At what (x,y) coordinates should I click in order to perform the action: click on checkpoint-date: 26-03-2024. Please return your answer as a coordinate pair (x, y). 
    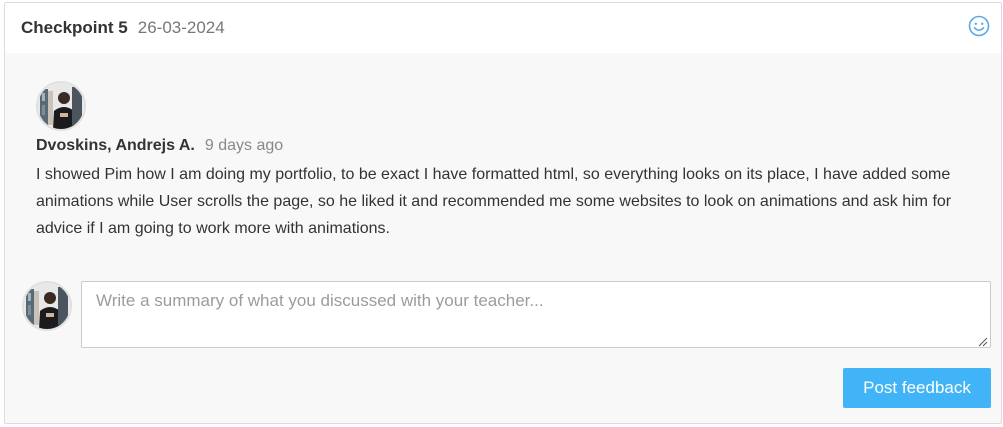
    Looking at the image, I should click on (181, 27).